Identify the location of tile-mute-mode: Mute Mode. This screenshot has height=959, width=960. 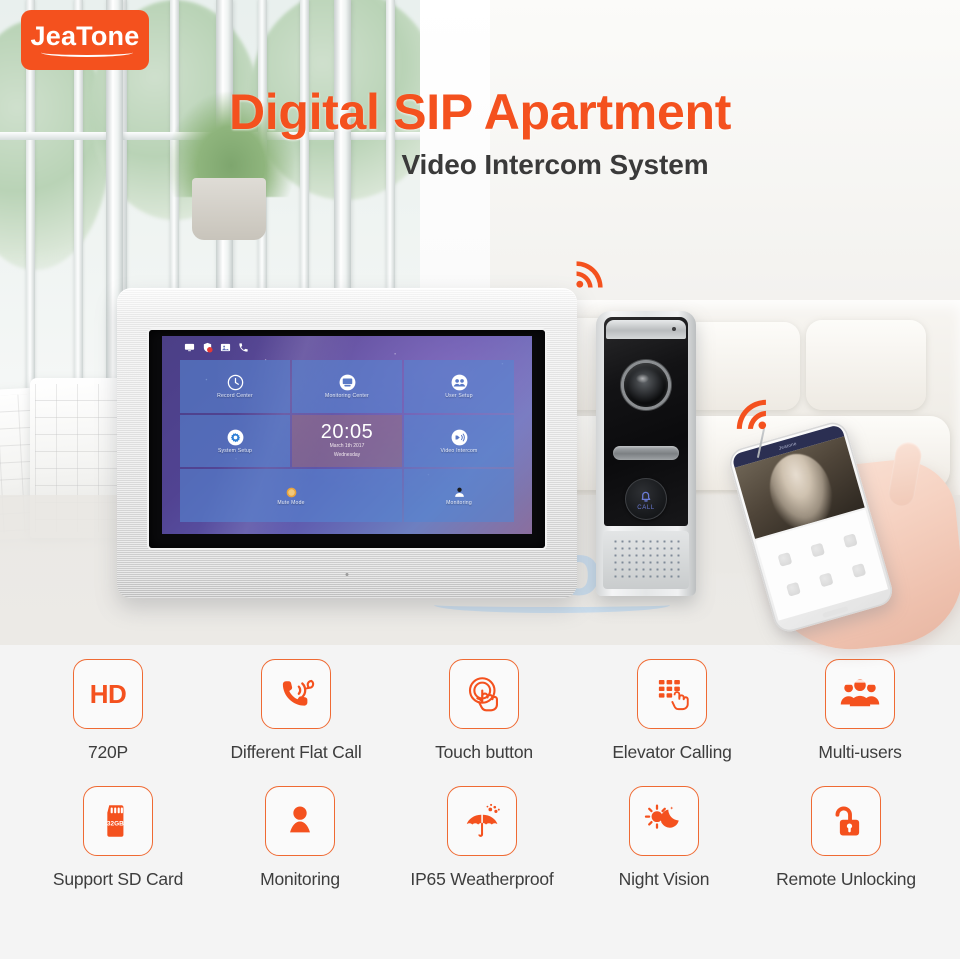
(291, 495).